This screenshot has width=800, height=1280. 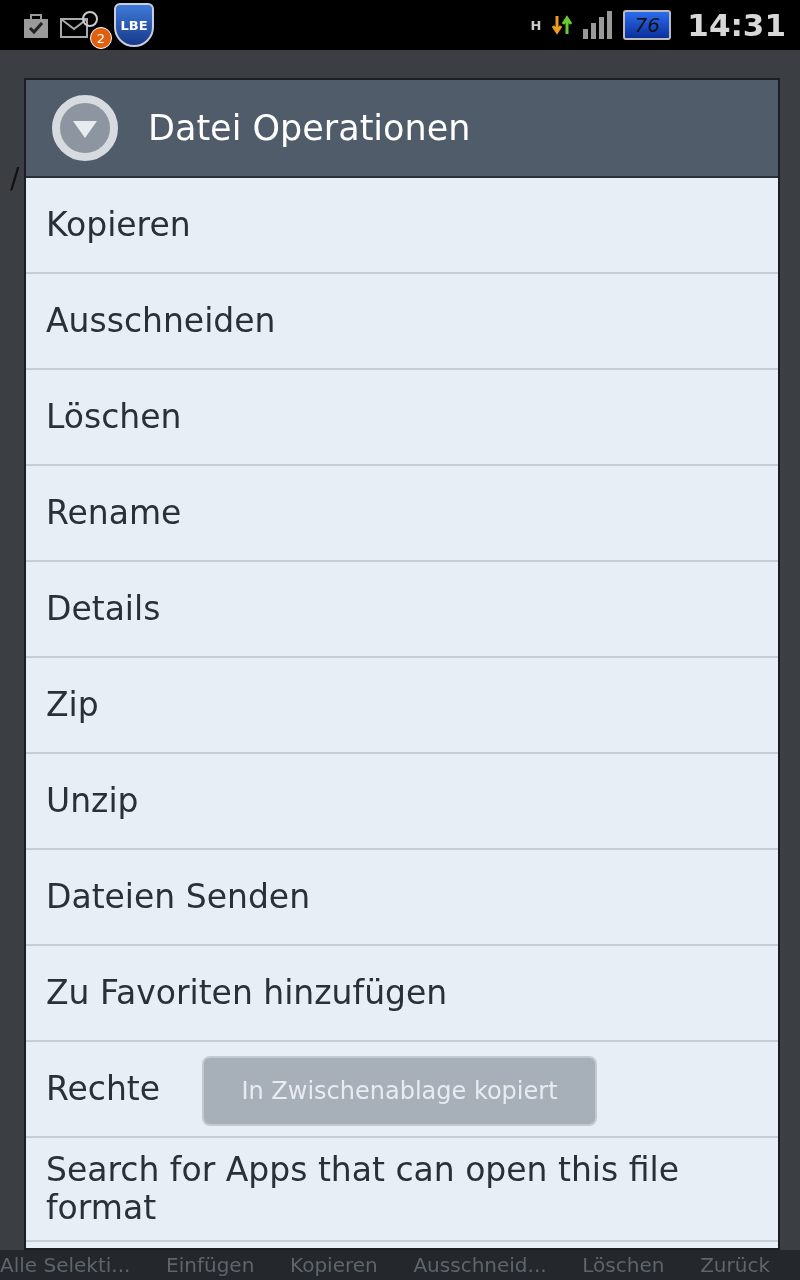 I want to click on dropdown-circle-icon, so click(x=85, y=128).